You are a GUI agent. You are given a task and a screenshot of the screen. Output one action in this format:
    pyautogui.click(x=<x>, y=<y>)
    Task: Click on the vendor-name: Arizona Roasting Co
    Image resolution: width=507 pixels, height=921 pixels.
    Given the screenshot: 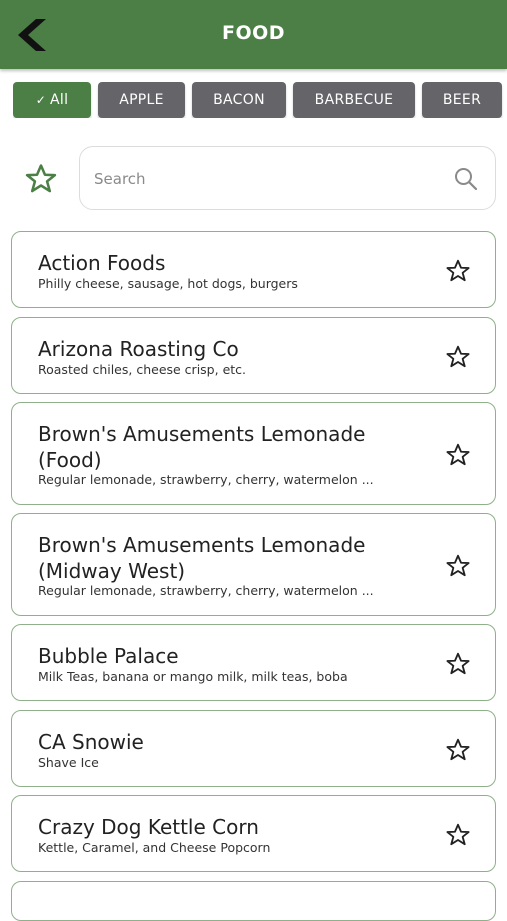 What is the action you would take?
    pyautogui.click(x=138, y=349)
    